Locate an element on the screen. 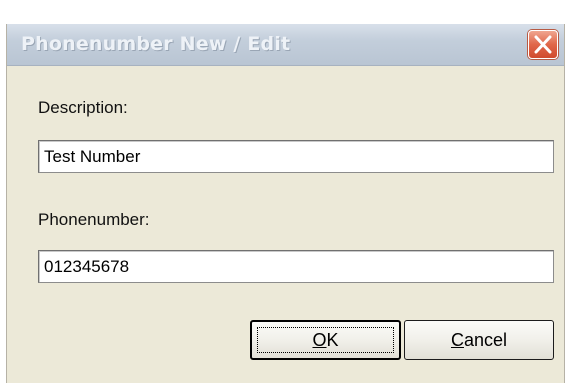 The width and height of the screenshot is (571, 383). window-title: Phonenumber New / Edit is located at coordinates (156, 44).